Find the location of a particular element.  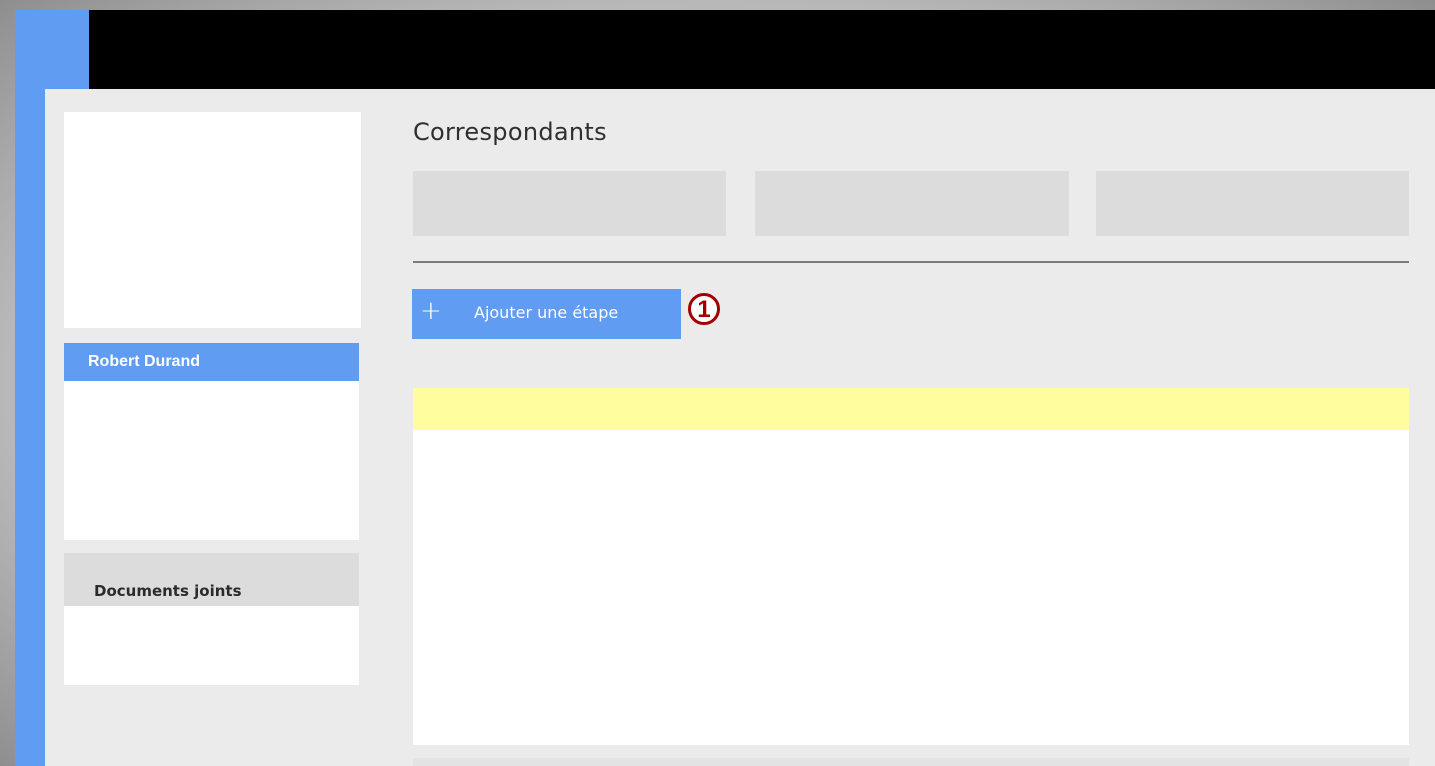

contact-name-header: Robert Durand is located at coordinates (211, 362).